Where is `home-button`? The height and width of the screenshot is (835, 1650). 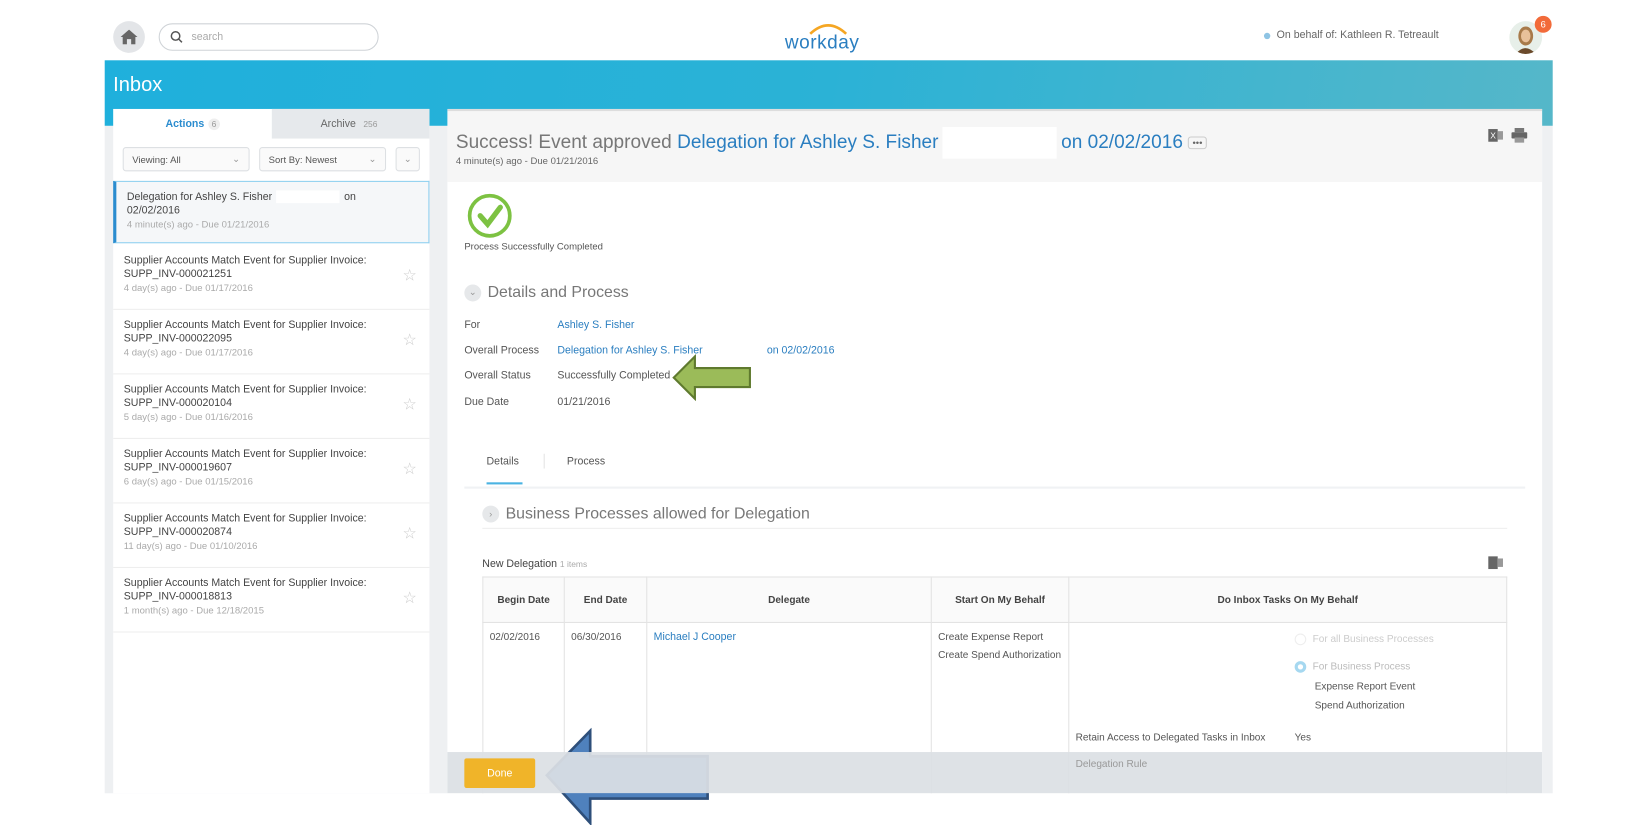 home-button is located at coordinates (129, 37).